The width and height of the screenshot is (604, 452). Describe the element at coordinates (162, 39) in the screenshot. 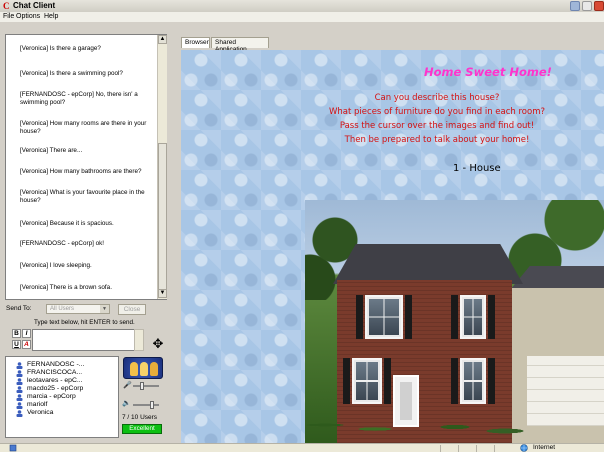

I see `scroll-up-icon: ▲` at that location.